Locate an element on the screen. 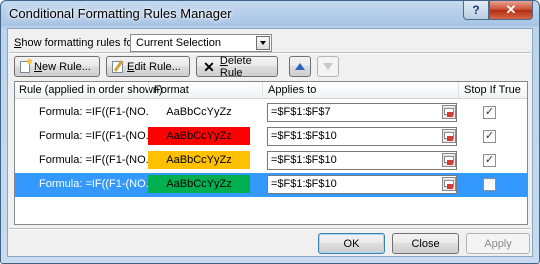 The height and width of the screenshot is (264, 540). move-up-button is located at coordinates (300, 66).